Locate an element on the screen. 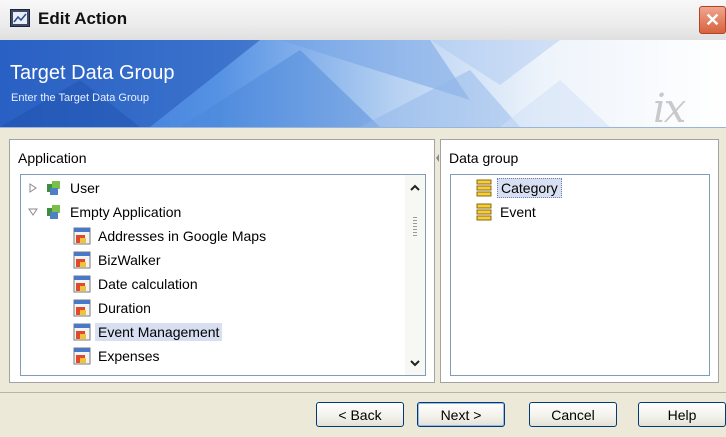  expand-arrow-icon is located at coordinates (33, 188).